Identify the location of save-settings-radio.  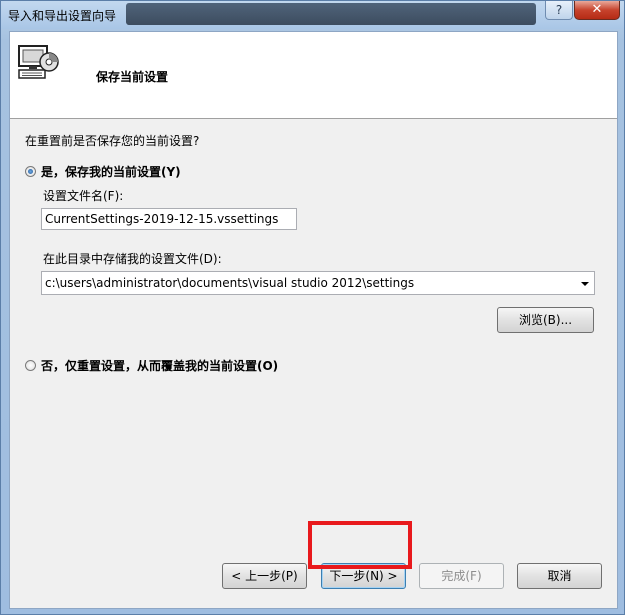
(30, 171).